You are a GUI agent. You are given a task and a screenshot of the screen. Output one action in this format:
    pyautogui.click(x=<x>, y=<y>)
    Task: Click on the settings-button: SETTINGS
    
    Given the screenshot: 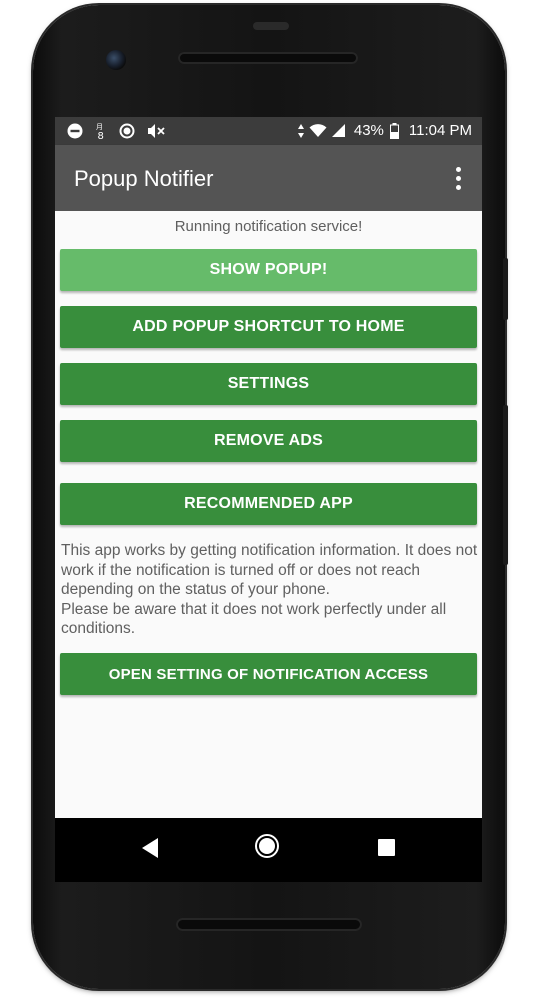 What is the action you would take?
    pyautogui.click(x=268, y=384)
    